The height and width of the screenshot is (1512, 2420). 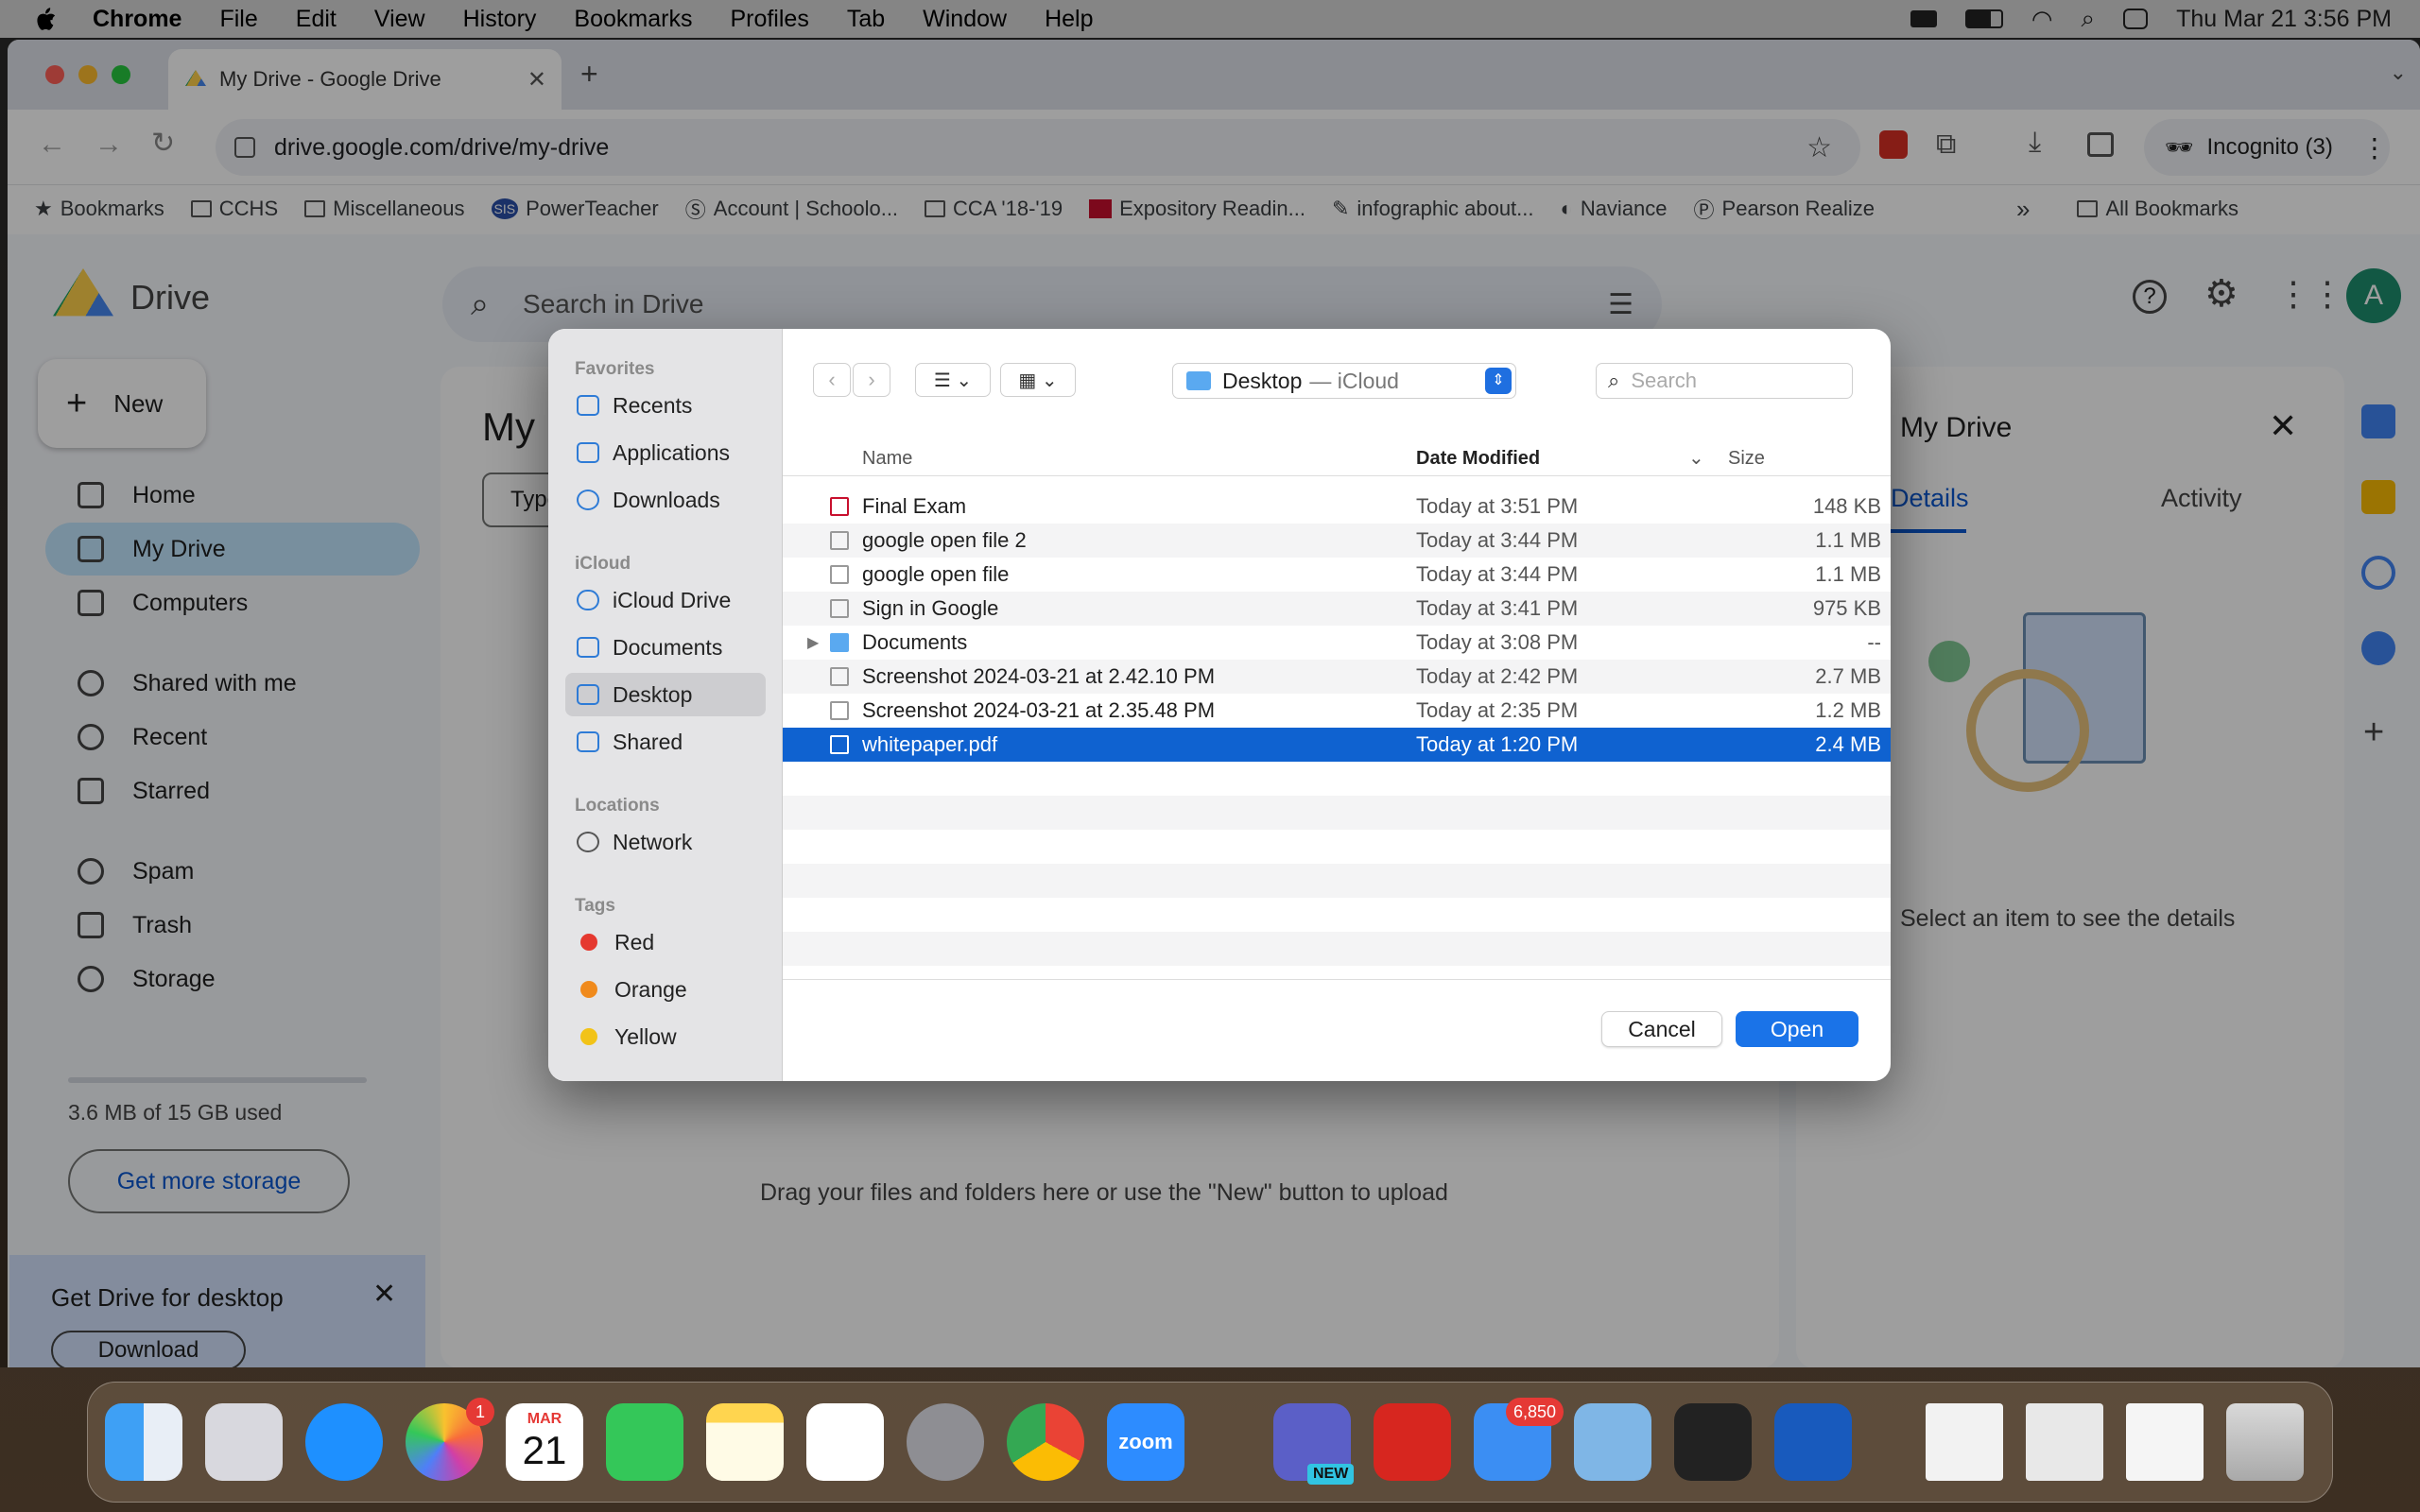 I want to click on globe-icon, so click(x=588, y=842).